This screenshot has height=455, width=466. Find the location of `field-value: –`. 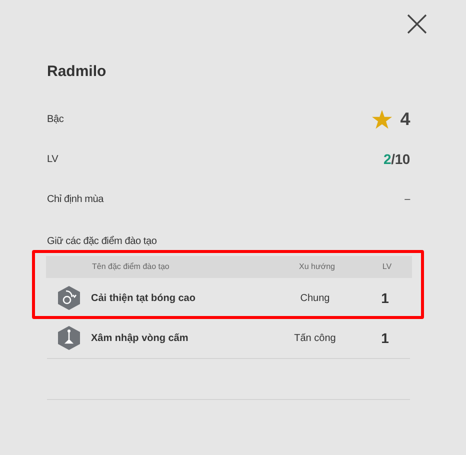

field-value: – is located at coordinates (407, 199).